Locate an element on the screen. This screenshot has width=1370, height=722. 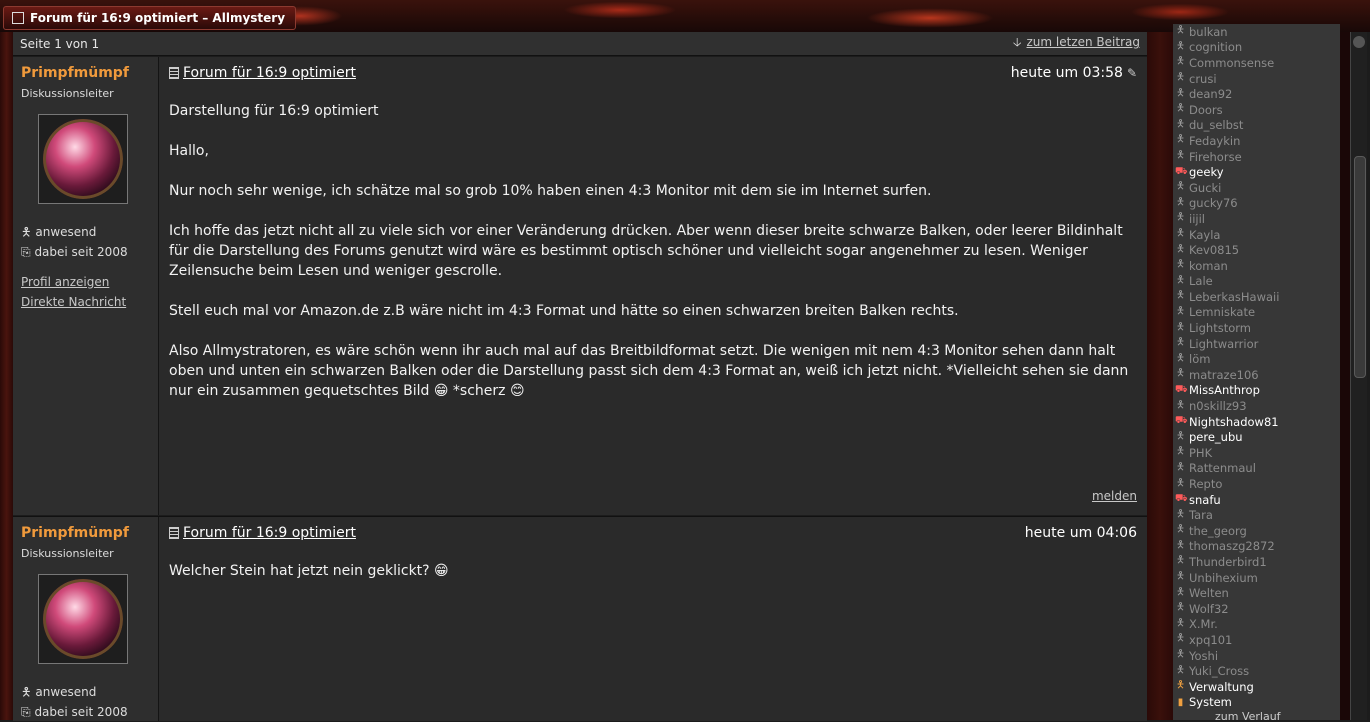
member-item: 🯅 Yuki_Cross is located at coordinates (1256, 671).